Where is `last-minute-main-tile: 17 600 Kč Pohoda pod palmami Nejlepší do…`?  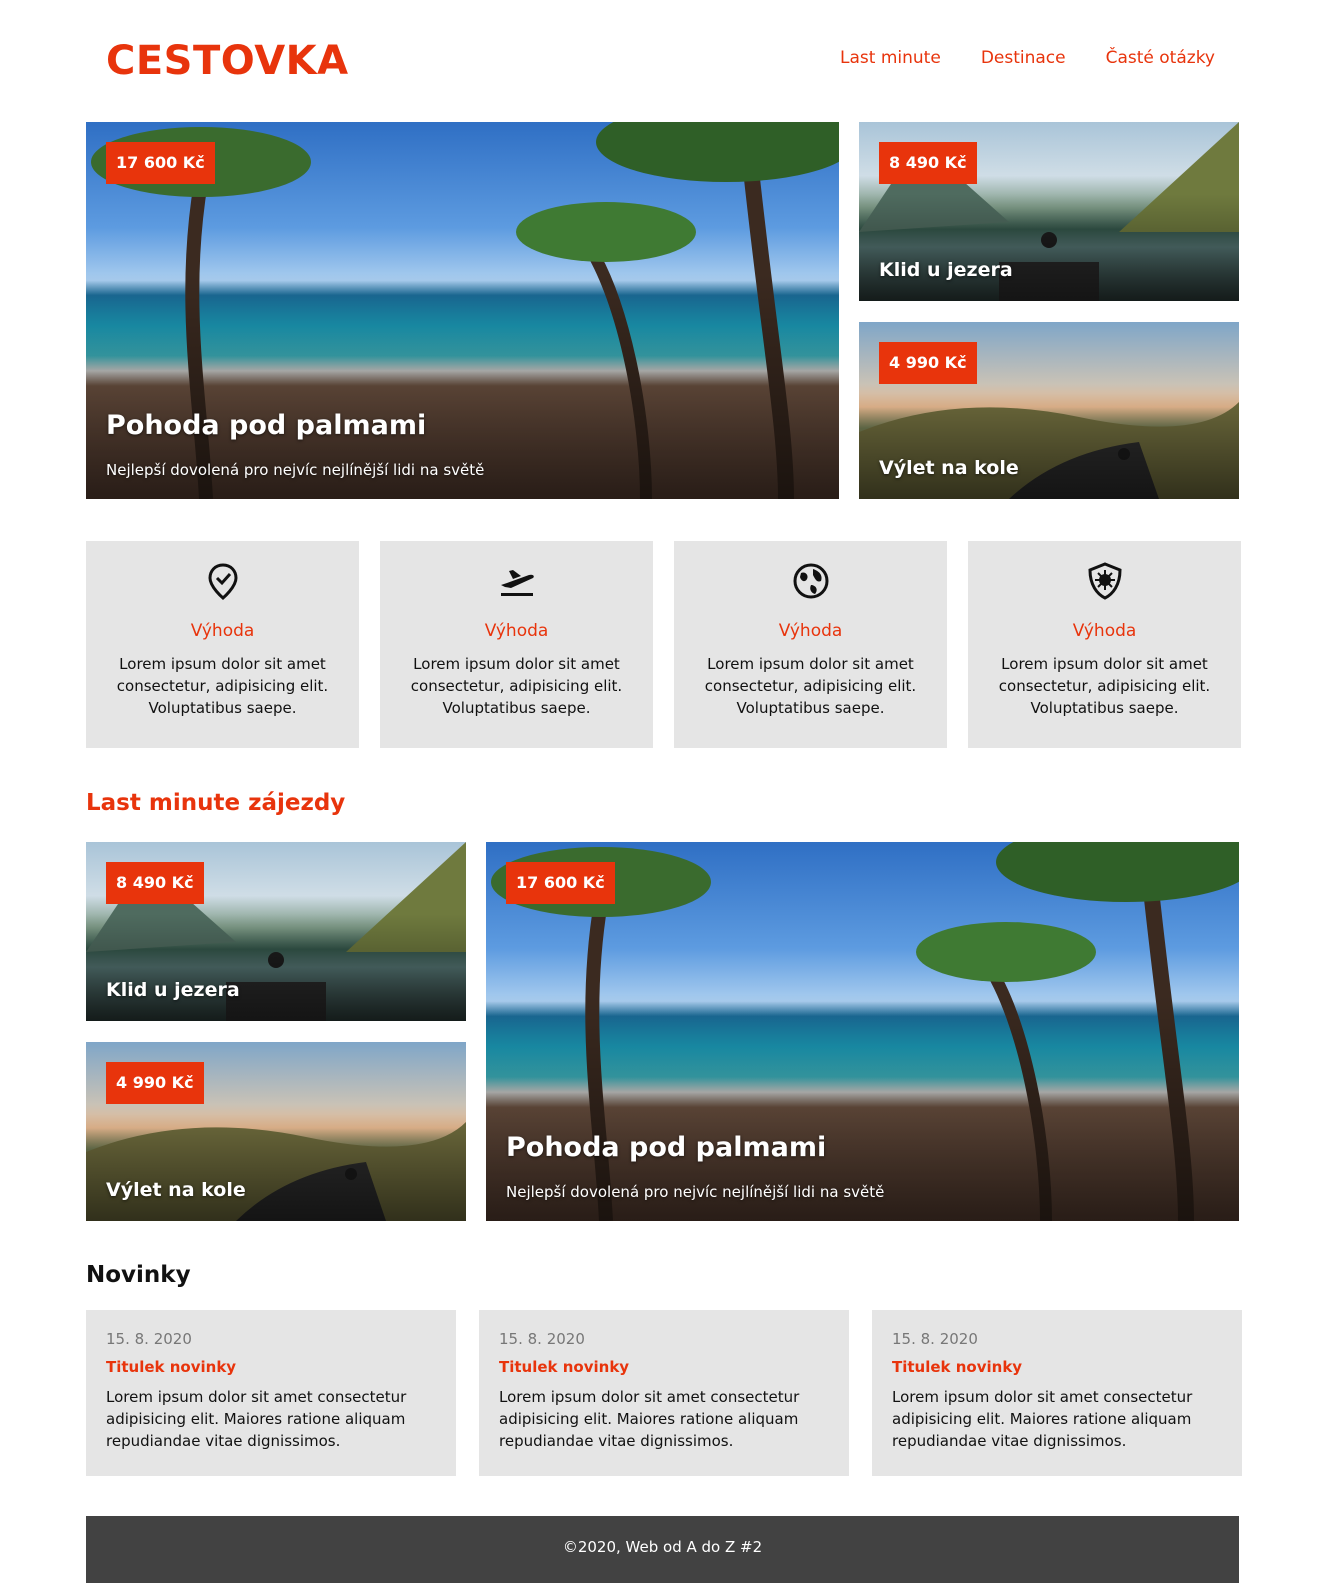
last-minute-main-tile: 17 600 Kč Pohoda pod palmami Nejlepší do… is located at coordinates (862, 1031).